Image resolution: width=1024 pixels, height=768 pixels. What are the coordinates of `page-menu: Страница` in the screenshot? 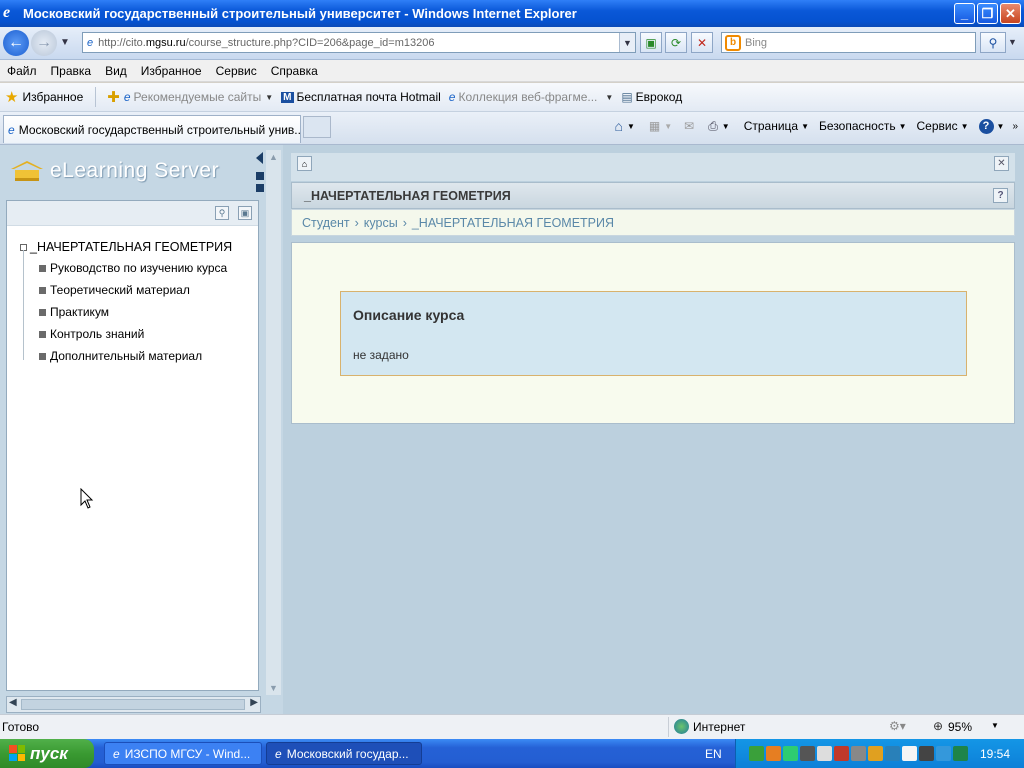 It's located at (771, 126).